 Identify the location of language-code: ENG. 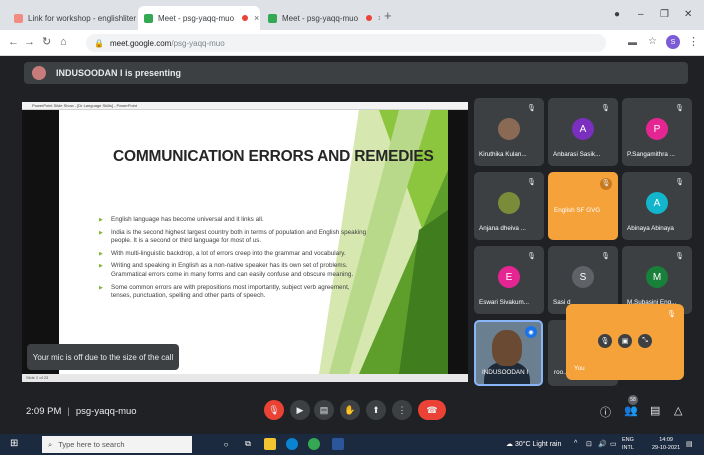
(628, 440).